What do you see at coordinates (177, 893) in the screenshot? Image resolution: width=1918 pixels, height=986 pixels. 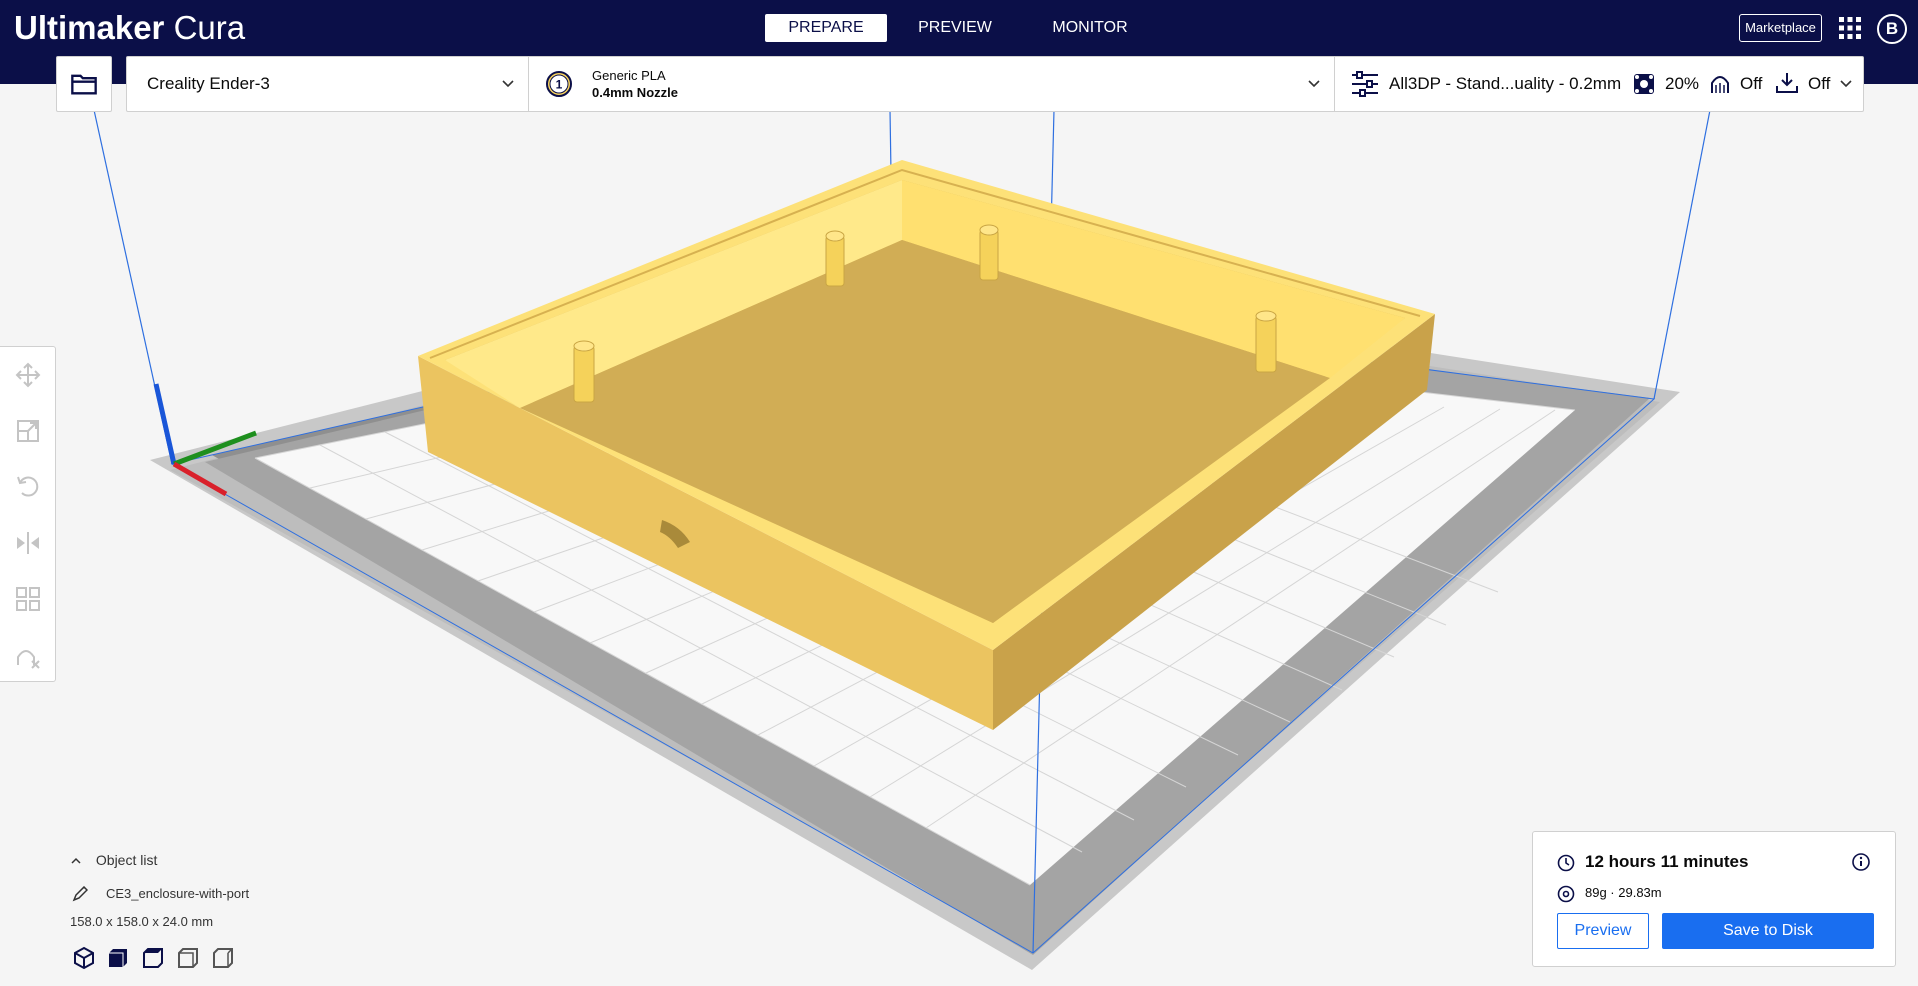 I see `object-name: CE3_enclosure-with-port` at bounding box center [177, 893].